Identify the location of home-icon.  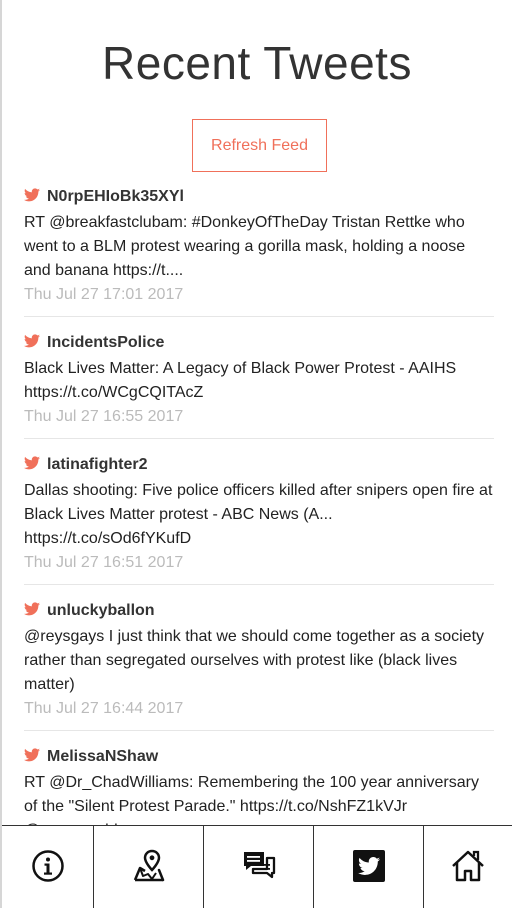
(468, 866).